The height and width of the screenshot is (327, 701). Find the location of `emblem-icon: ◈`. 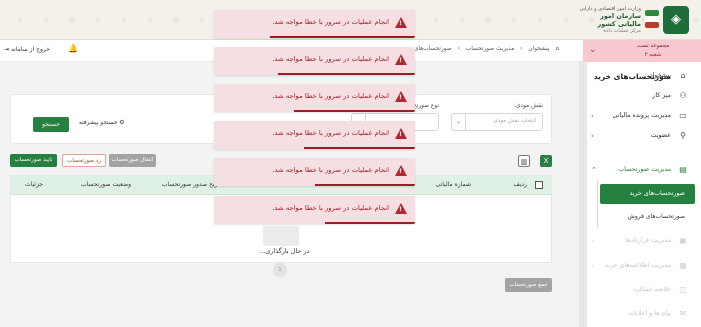

emblem-icon: ◈ is located at coordinates (676, 20).